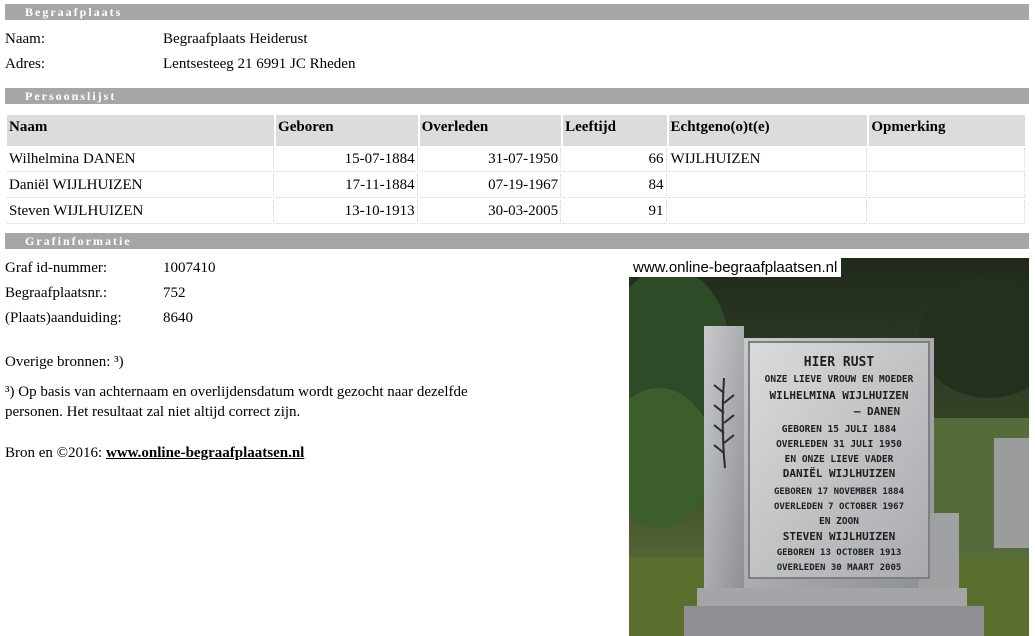  I want to click on section-header-persoonslijst: Persoonslijst, so click(517, 96).